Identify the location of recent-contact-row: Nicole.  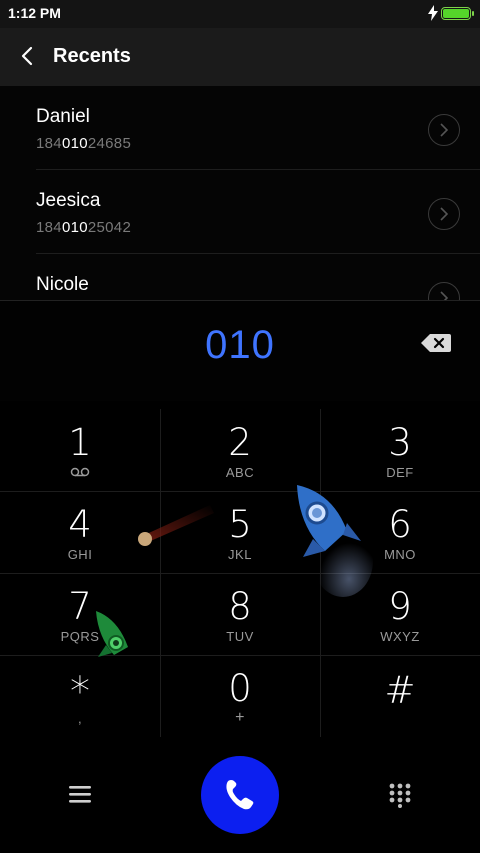
(240, 277).